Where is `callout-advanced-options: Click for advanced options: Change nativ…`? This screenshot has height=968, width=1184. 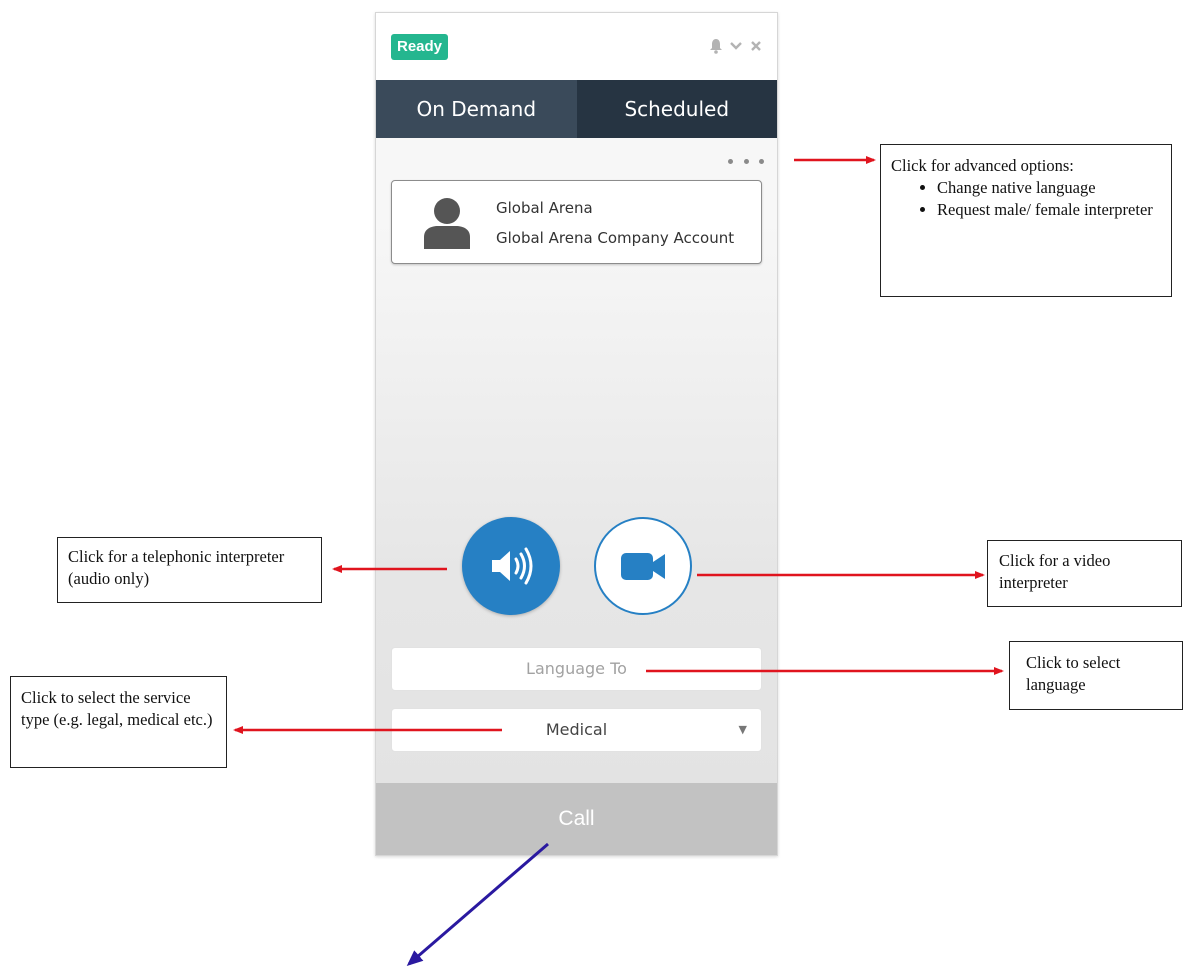
callout-advanced-options: Click for advanced options: Change nativ… is located at coordinates (1026, 220).